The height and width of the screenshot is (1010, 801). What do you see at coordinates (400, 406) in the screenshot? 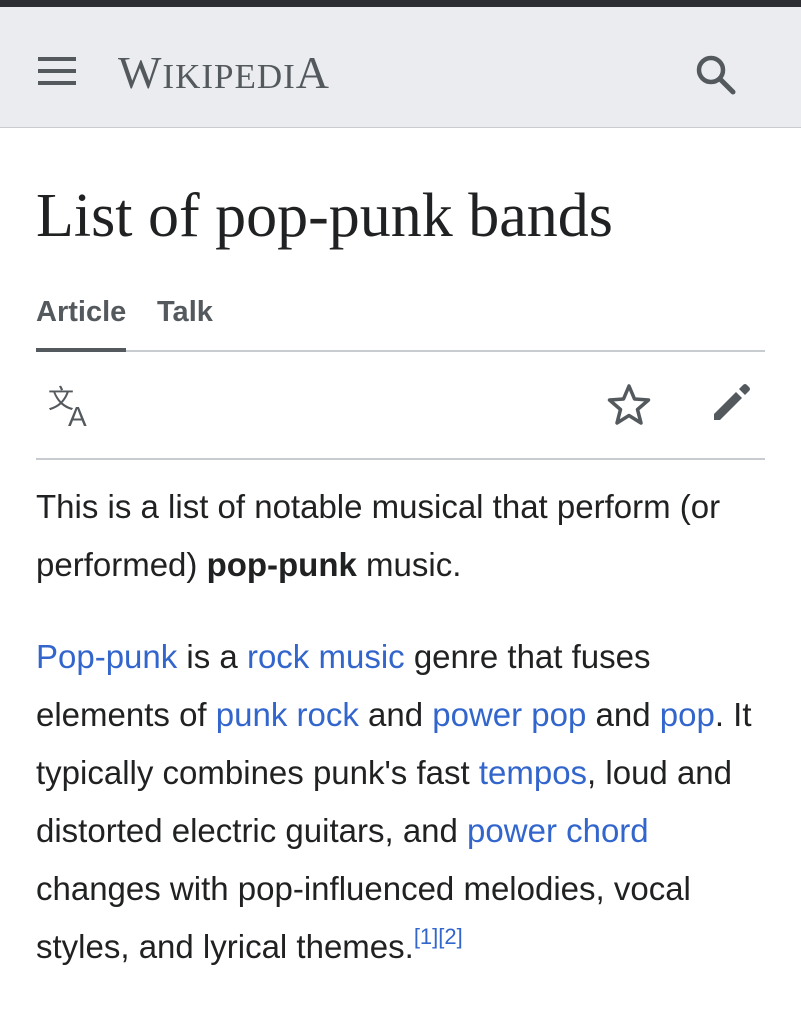
I see `page-actions-bar: 文 A` at bounding box center [400, 406].